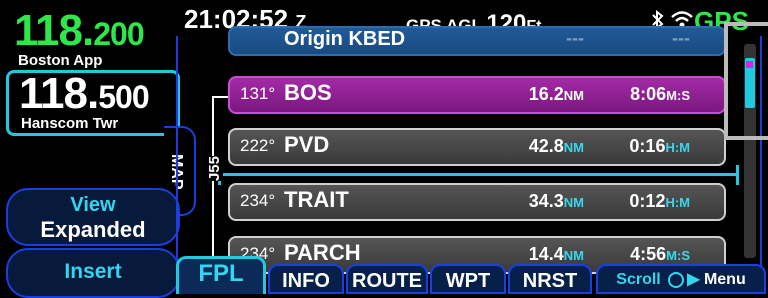 This screenshot has height=298, width=768. Describe the element at coordinates (477, 147) in the screenshot. I see `fpl-row: 222° PVD 42.8NM 0:16H:M` at that location.